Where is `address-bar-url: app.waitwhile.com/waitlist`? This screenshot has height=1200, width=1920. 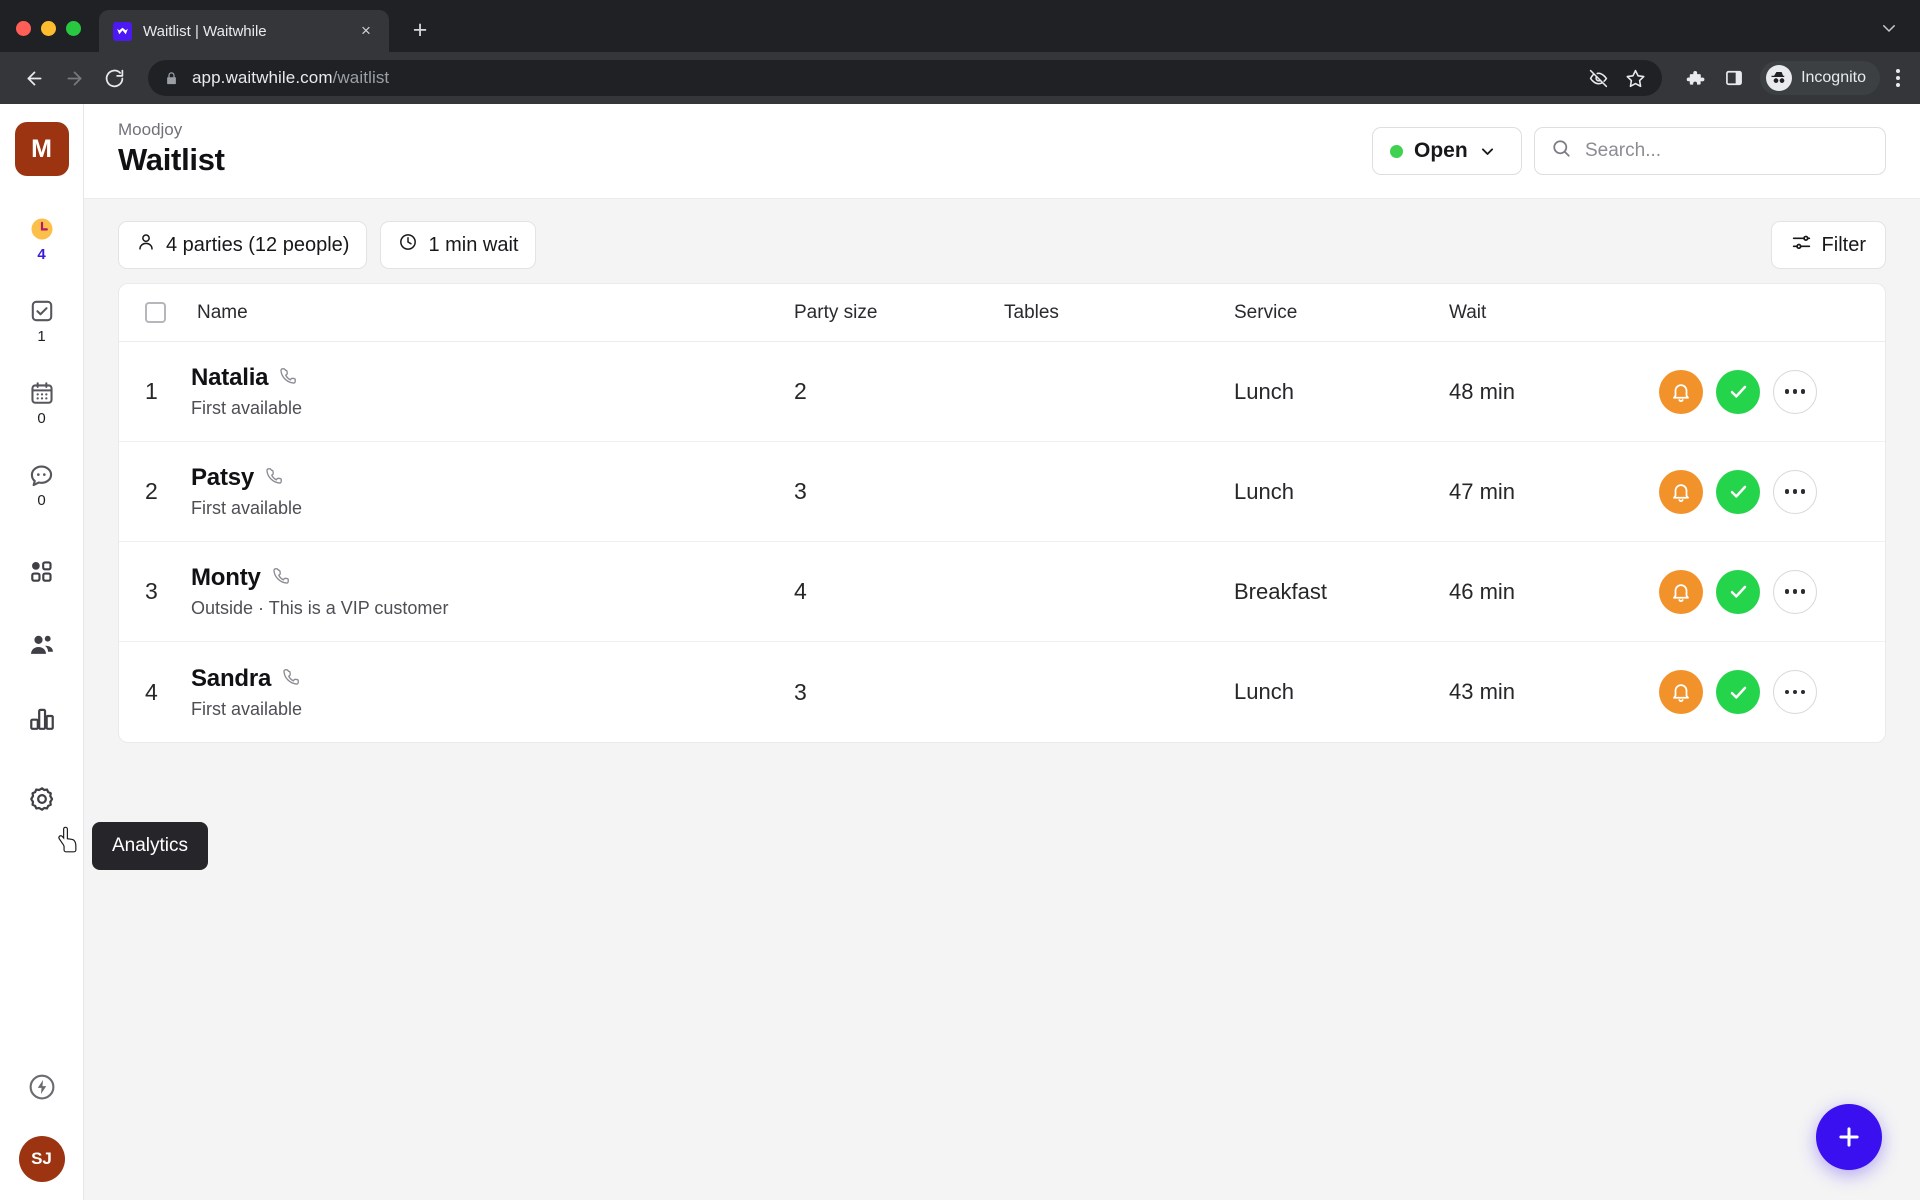
address-bar-url: app.waitwhile.com/waitlist is located at coordinates (290, 78).